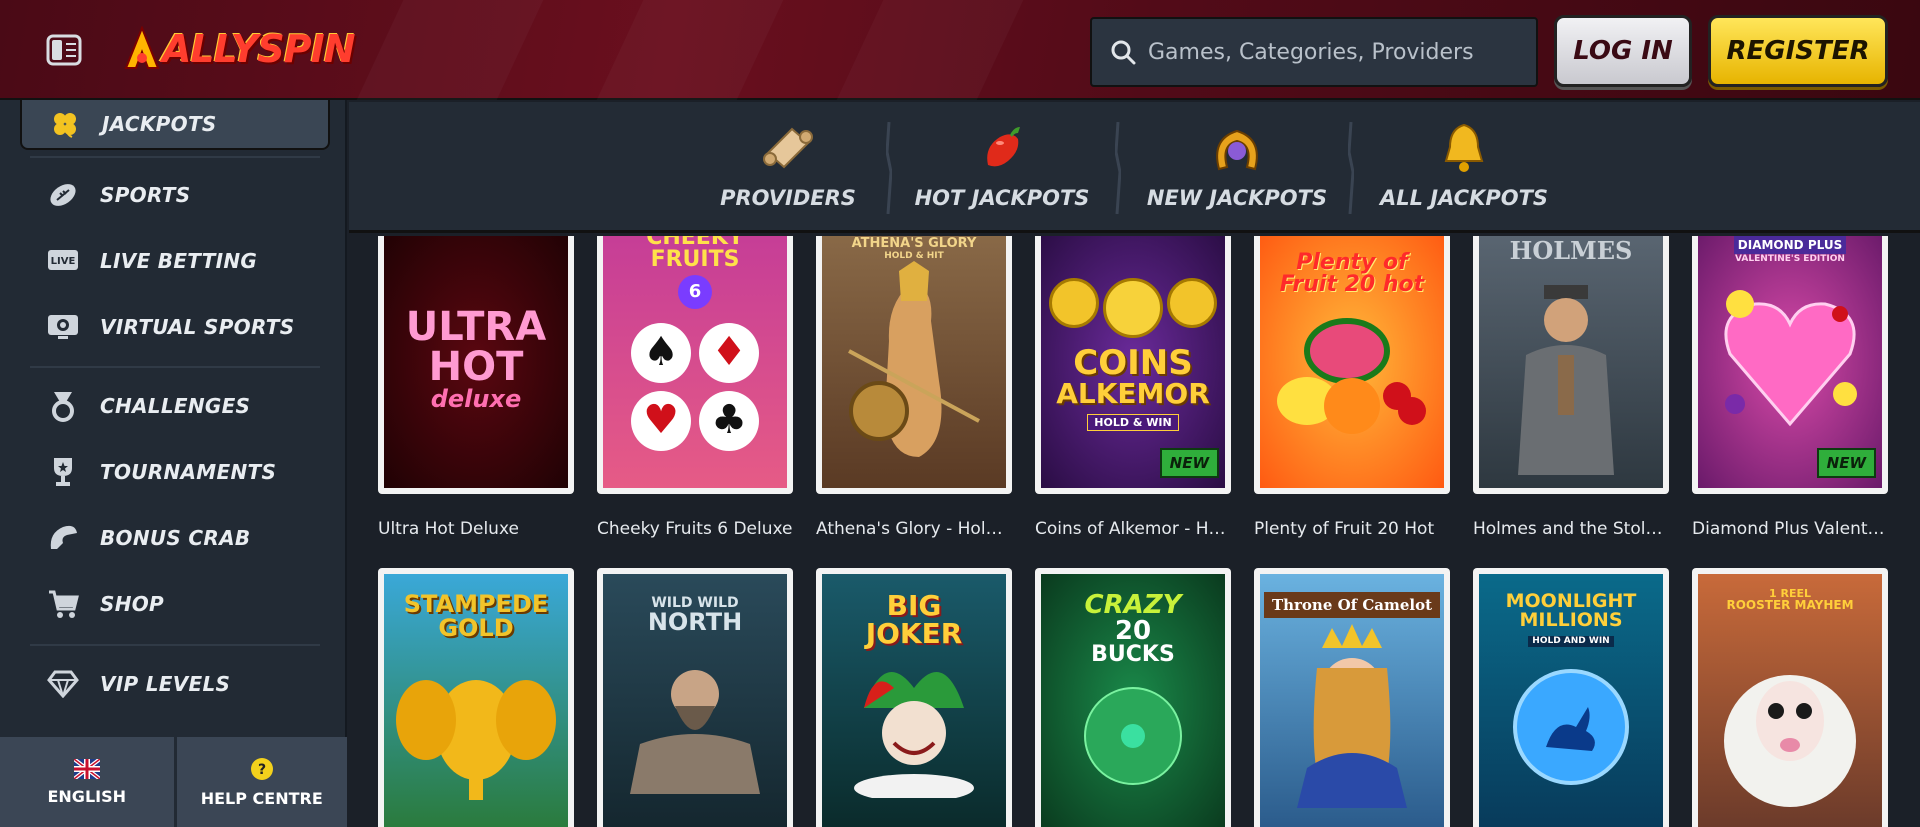 The height and width of the screenshot is (827, 1920). Describe the element at coordinates (1002, 170) in the screenshot. I see `category-hot-jackpots: HOT JACKPOTS` at that location.